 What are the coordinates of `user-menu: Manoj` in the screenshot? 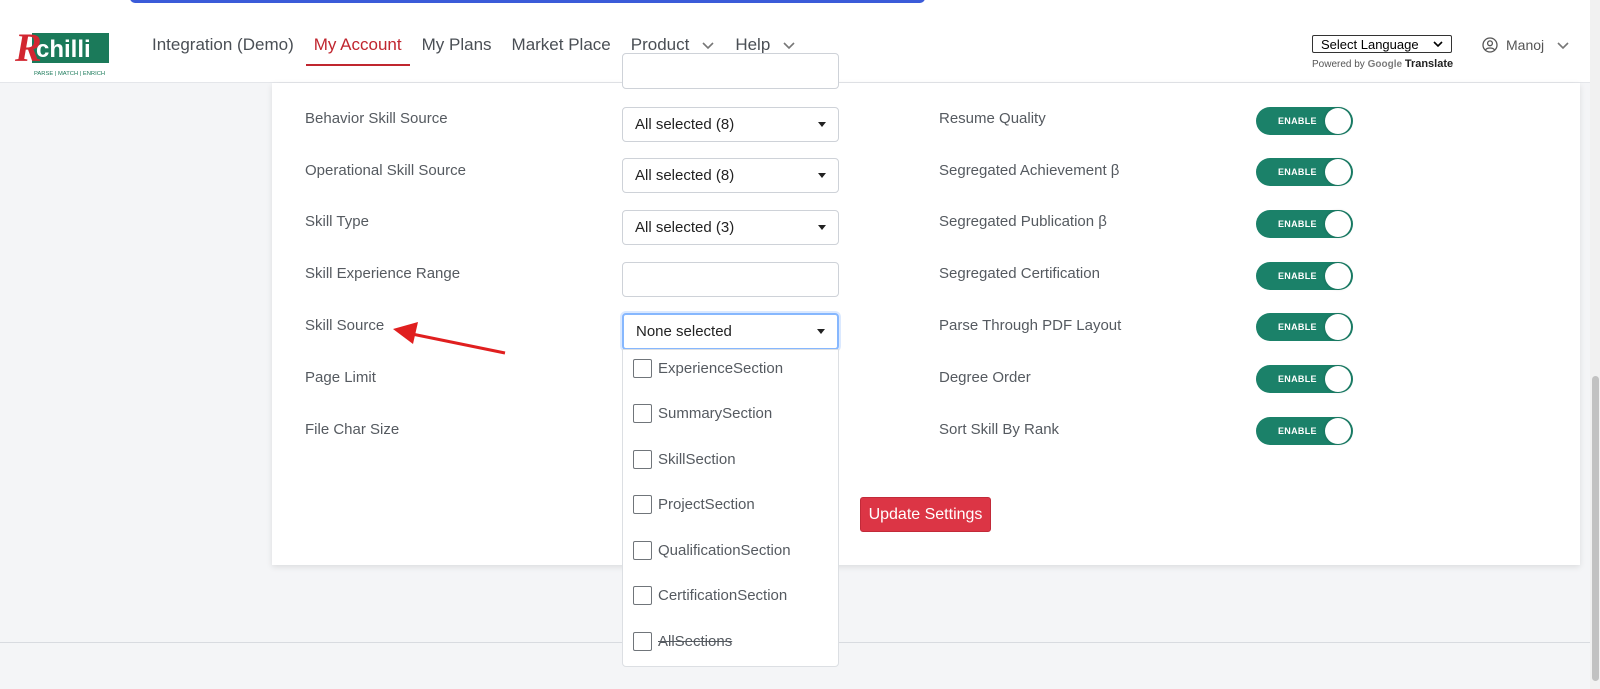 It's located at (1526, 45).